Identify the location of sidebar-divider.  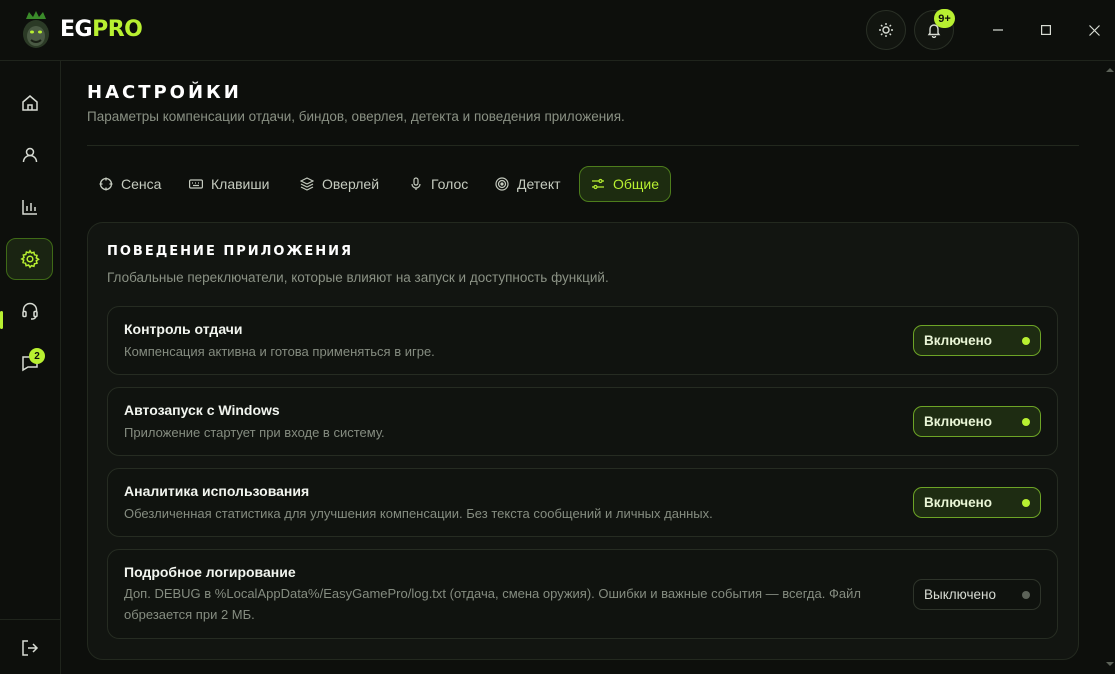
(30, 619).